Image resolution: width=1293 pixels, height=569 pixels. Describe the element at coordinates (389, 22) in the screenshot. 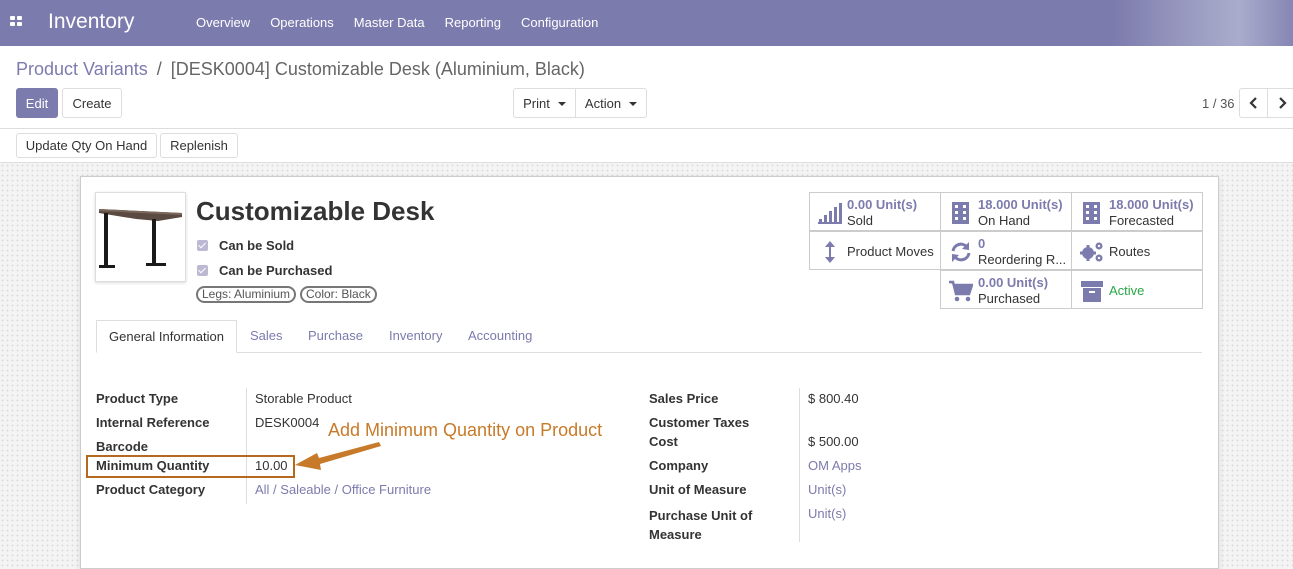

I see `menu-master-data: Master Data` at that location.